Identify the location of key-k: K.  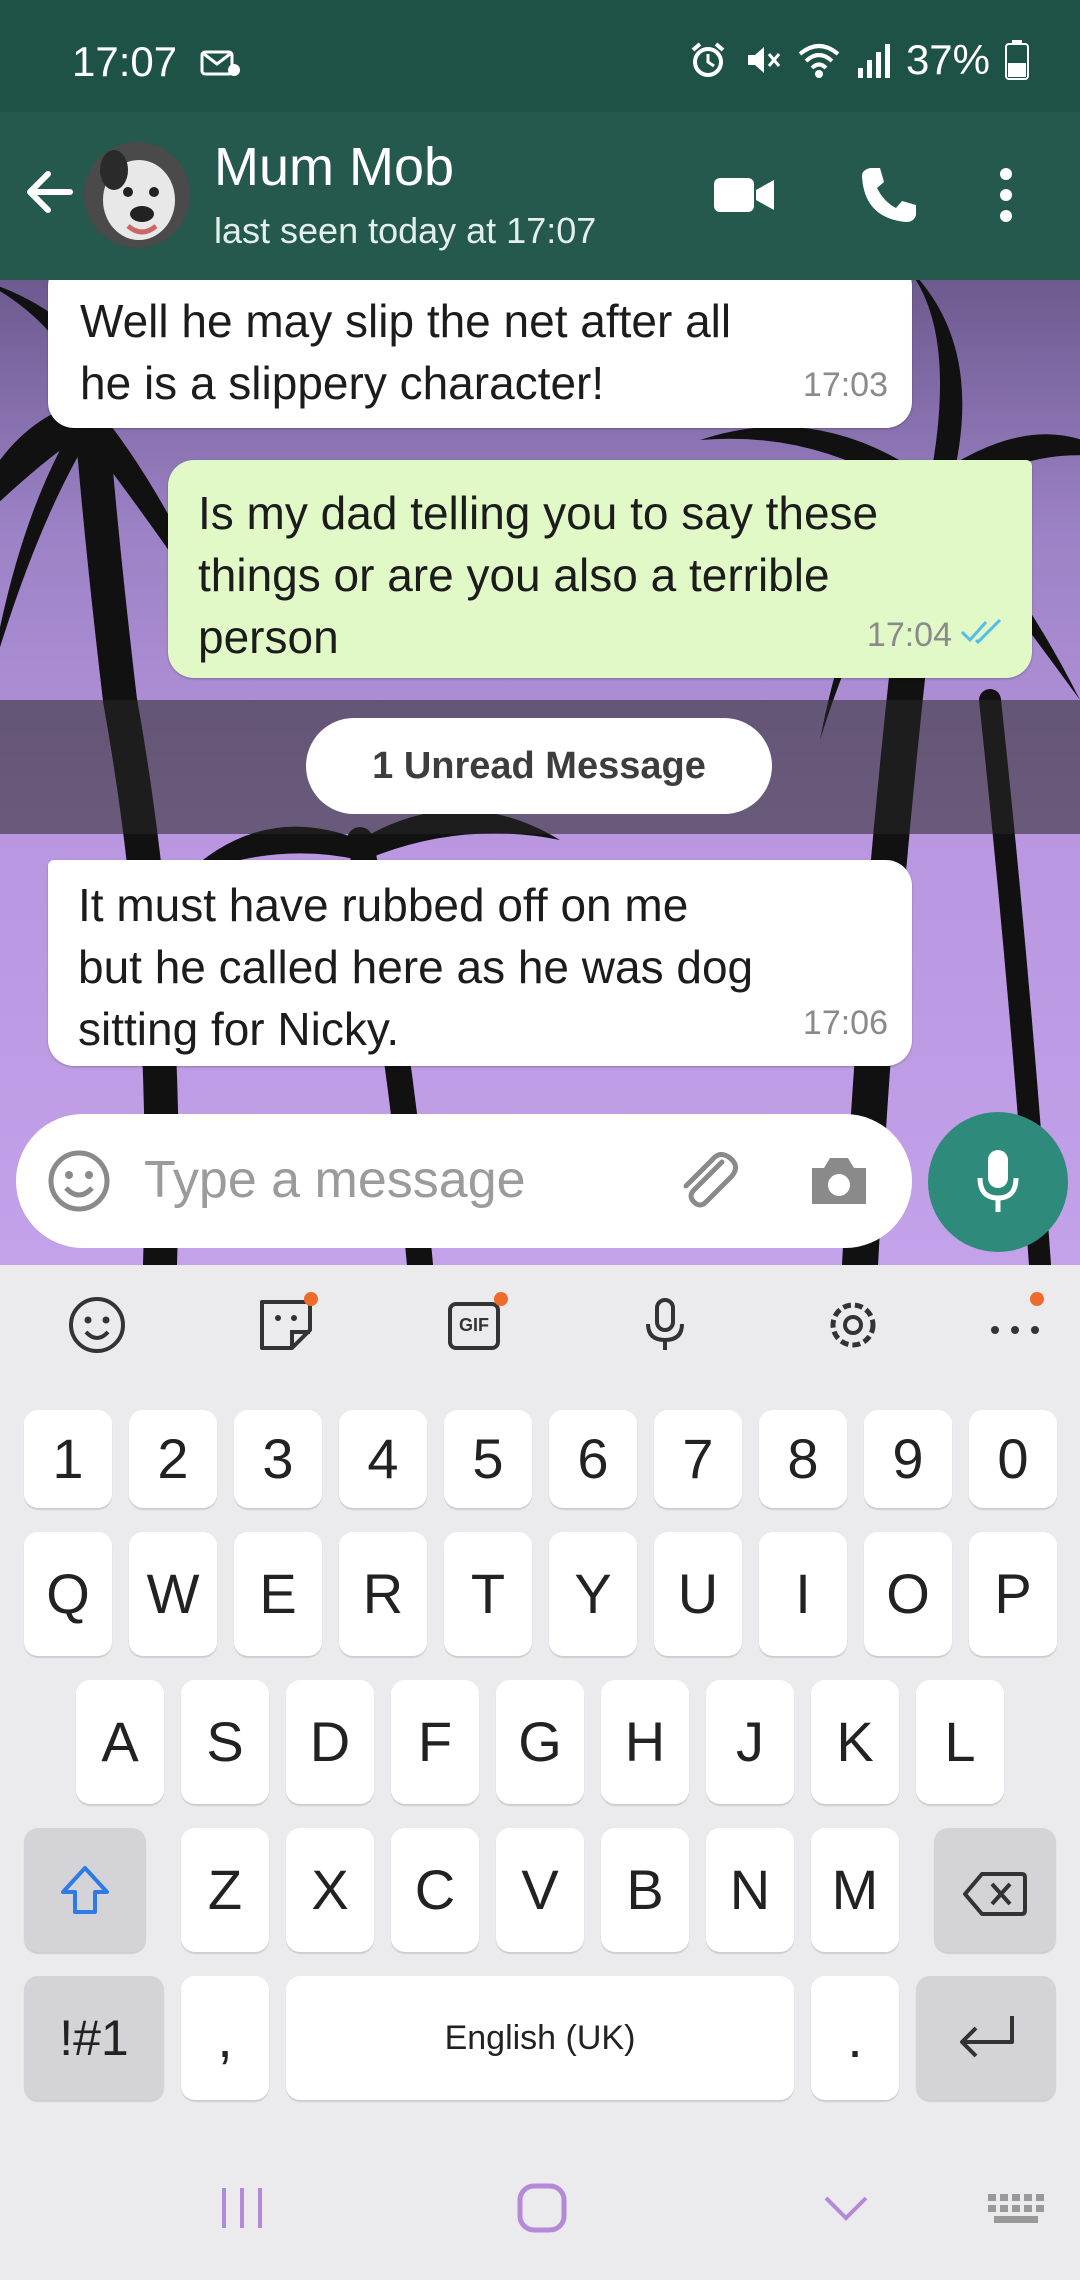
(855, 1742).